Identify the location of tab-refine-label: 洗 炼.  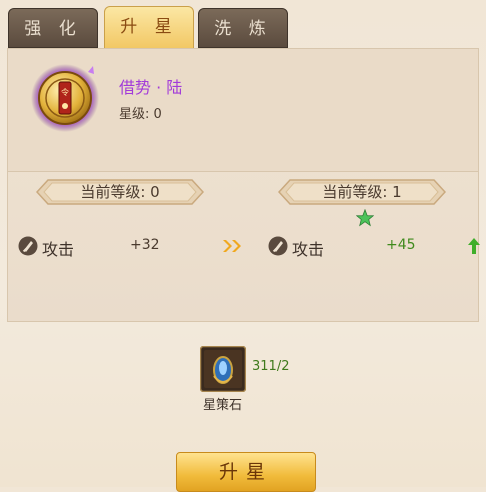
(243, 29).